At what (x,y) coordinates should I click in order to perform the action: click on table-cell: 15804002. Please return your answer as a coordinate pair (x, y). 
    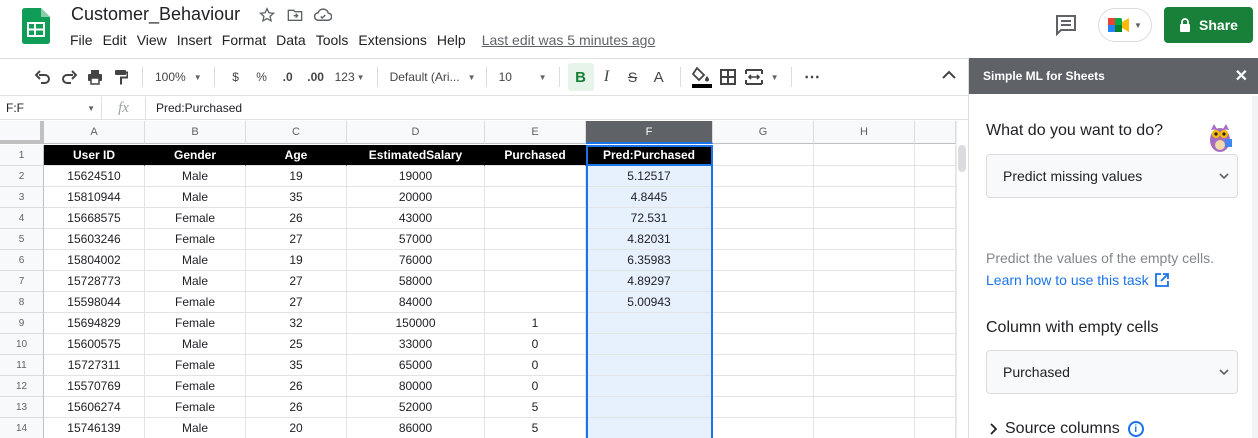
    Looking at the image, I should click on (94, 260).